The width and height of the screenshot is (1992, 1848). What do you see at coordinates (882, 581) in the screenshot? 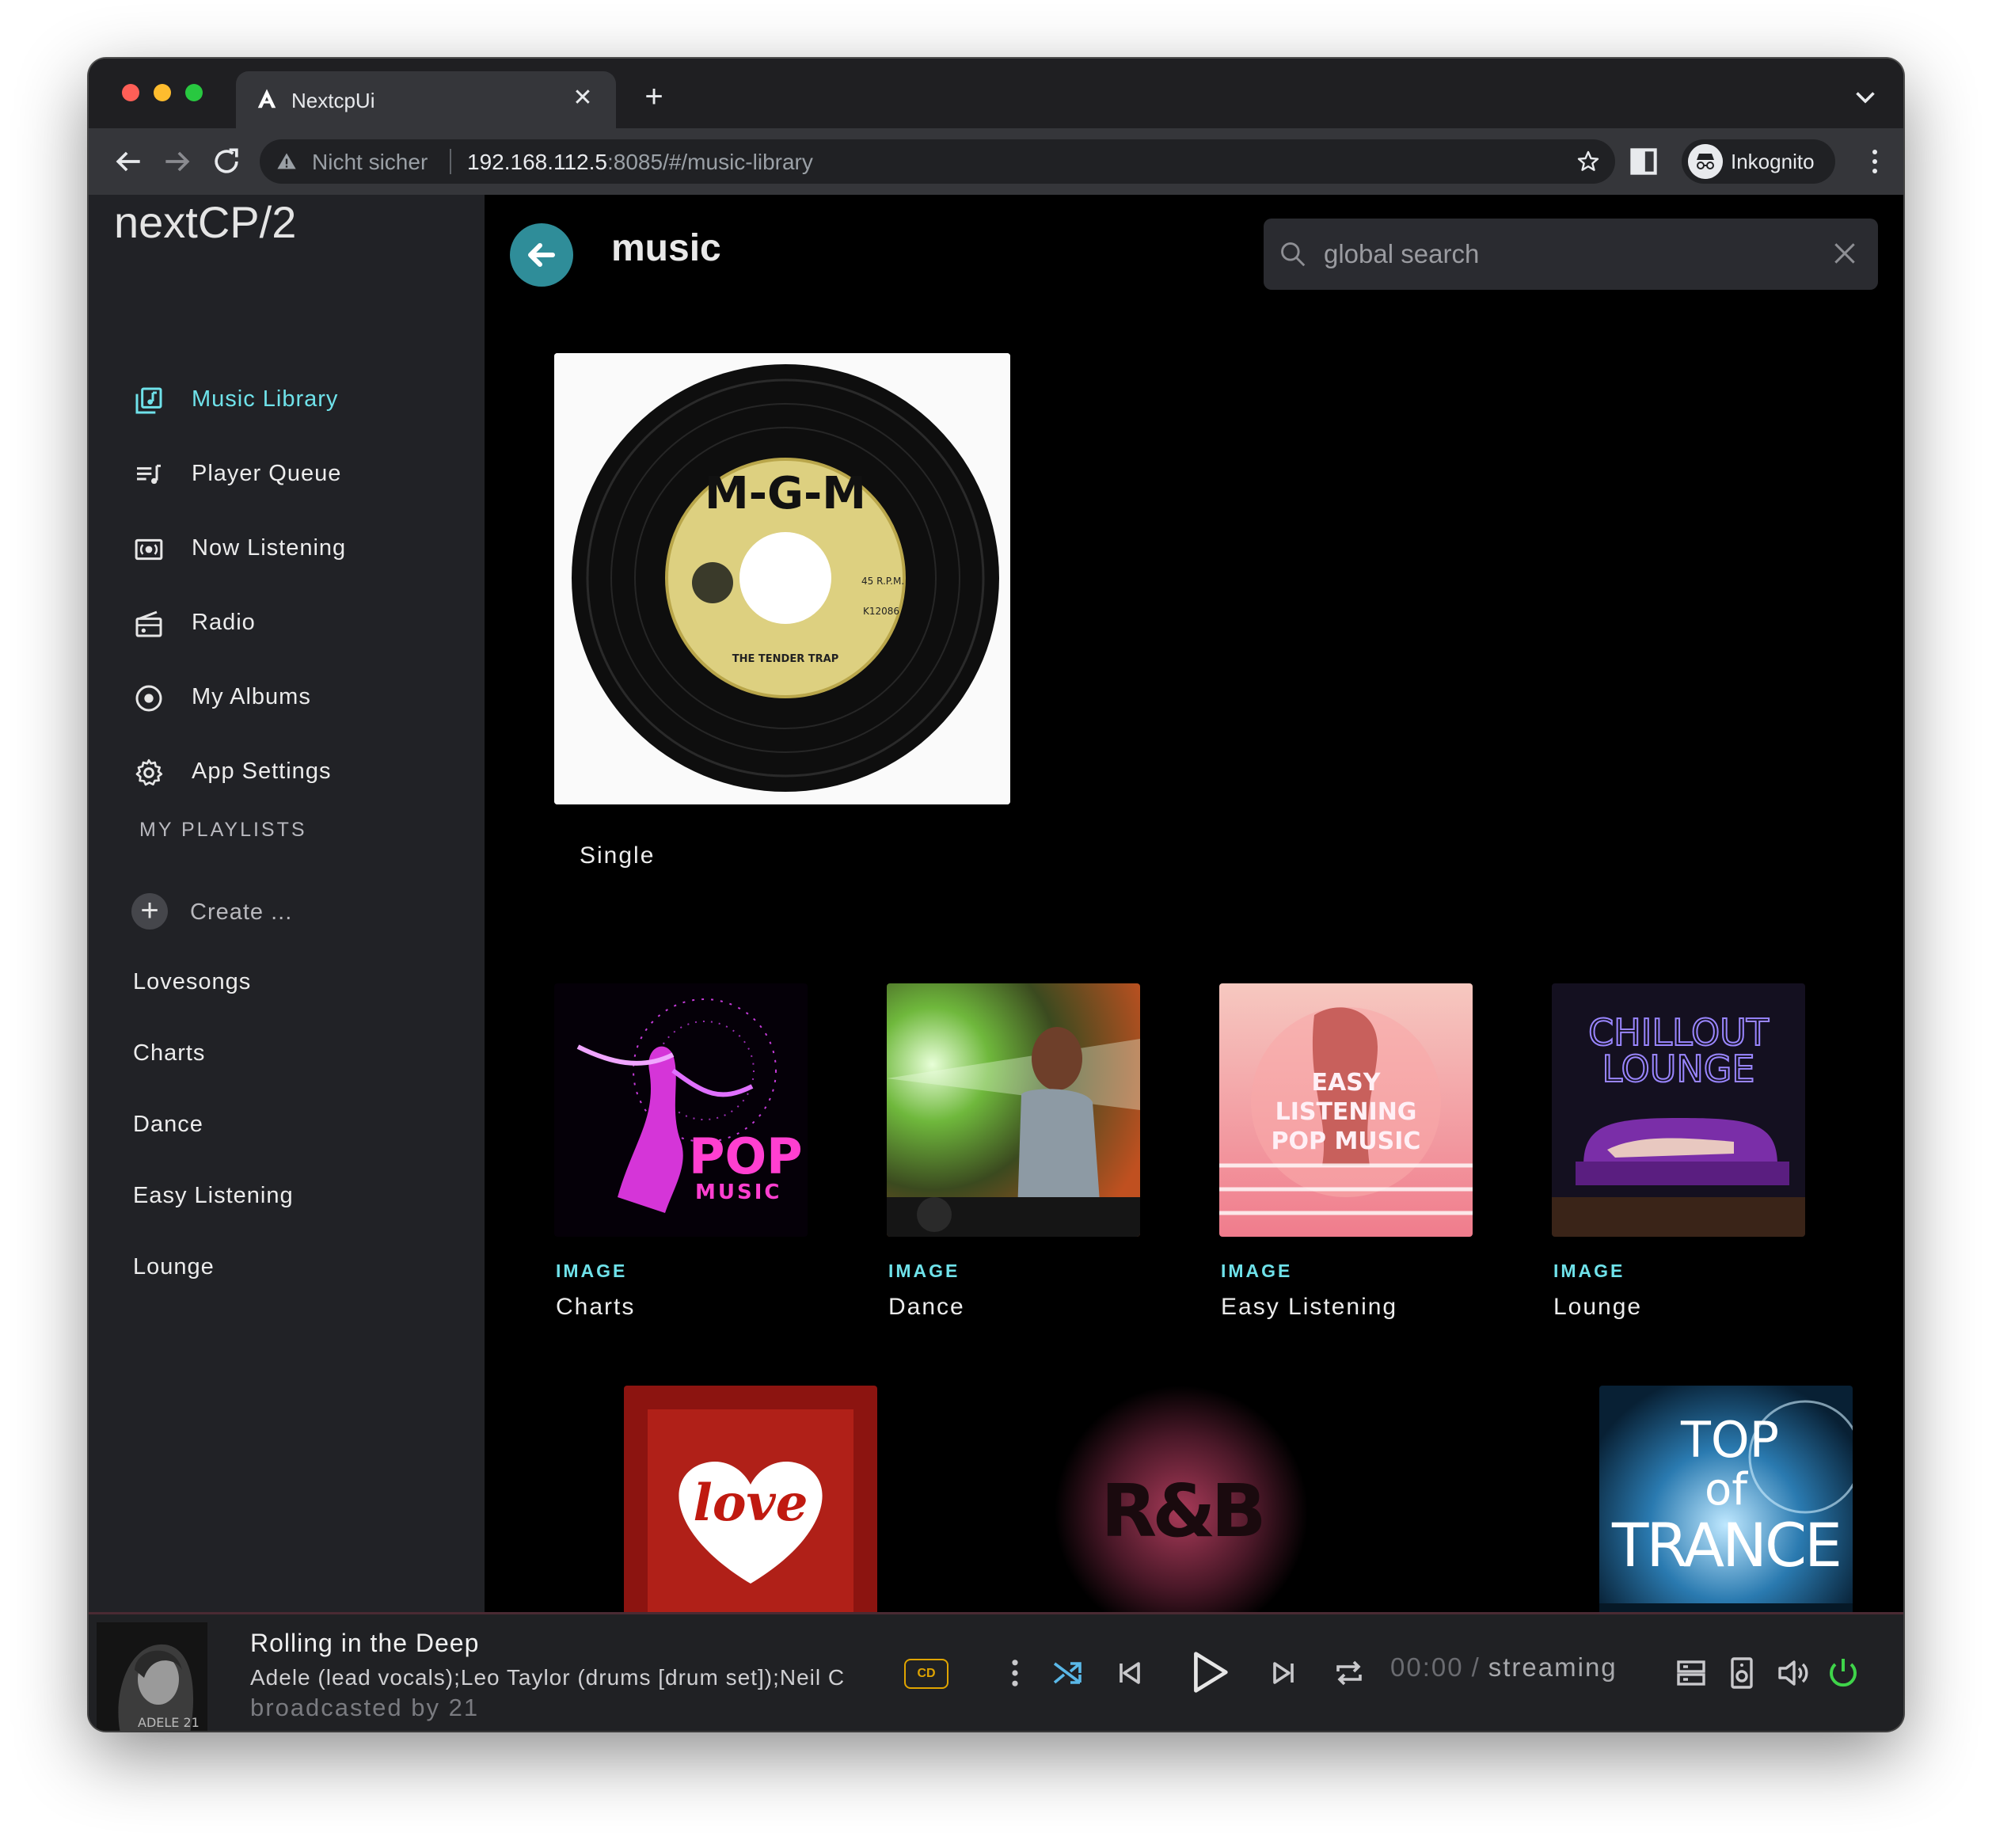
I see `svg-text: 45 R.P.M.` at bounding box center [882, 581].